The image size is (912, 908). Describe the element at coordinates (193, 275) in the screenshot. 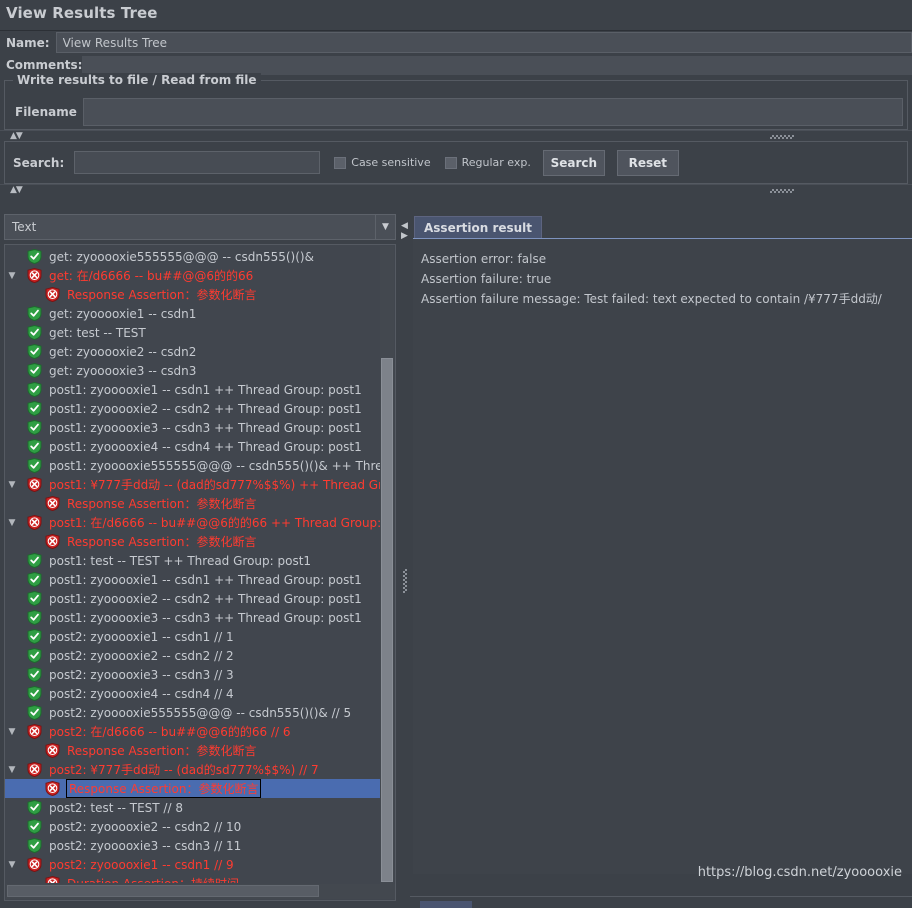

I see `tree-row: ▼ get: 在/d6666 -- bu##@@6的的66` at that location.